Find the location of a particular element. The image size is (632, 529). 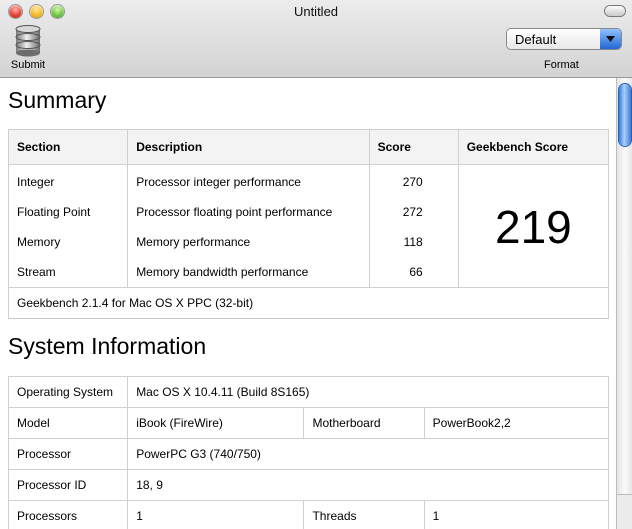

processors-value: 1 is located at coordinates (216, 514).